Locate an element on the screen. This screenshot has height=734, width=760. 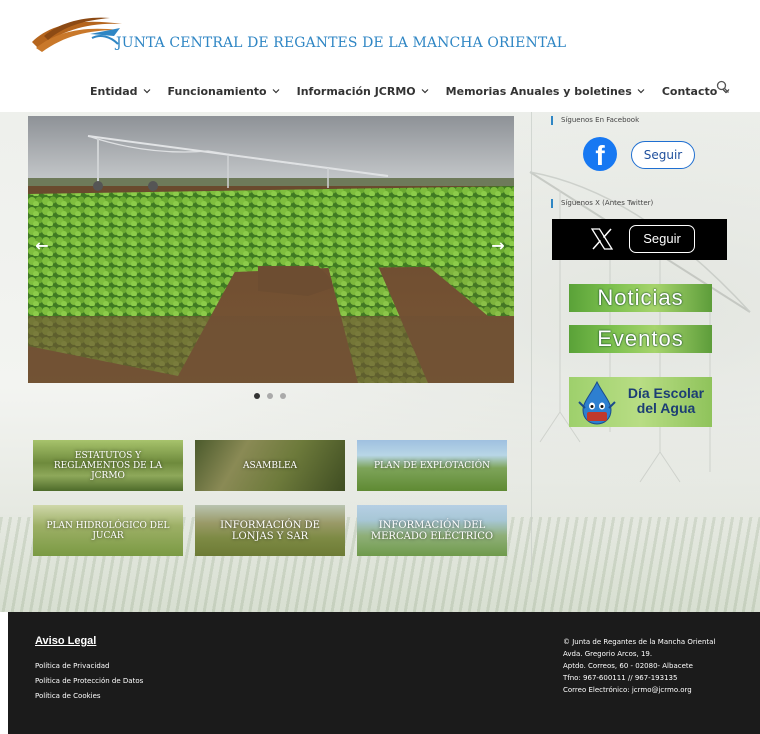
x-heading: Síguenos X (Antes Twitter) is located at coordinates (602, 203).